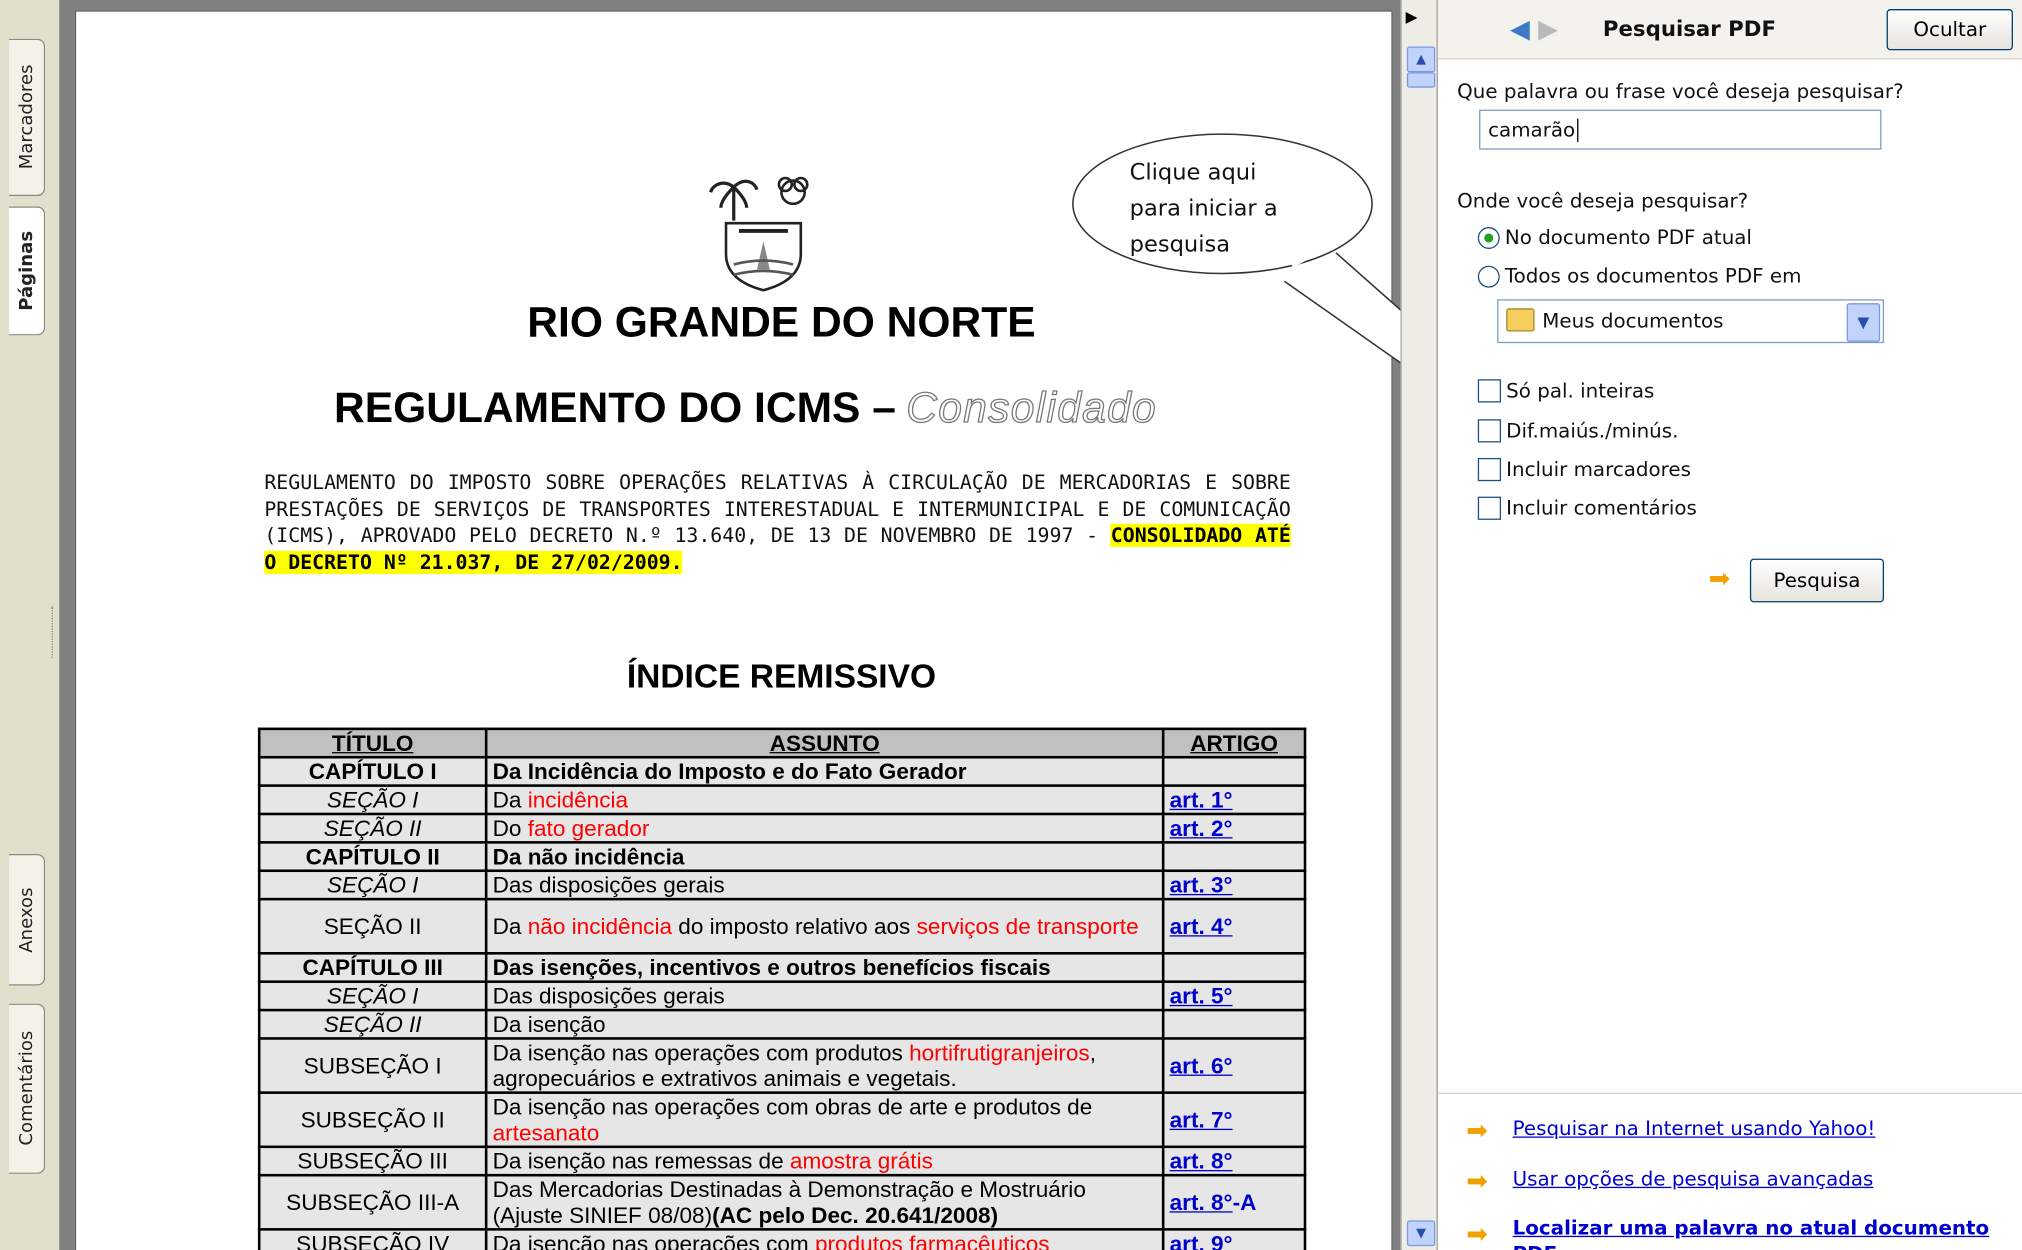  I want to click on folder-select: Meus documentos ▼, so click(1691, 321).